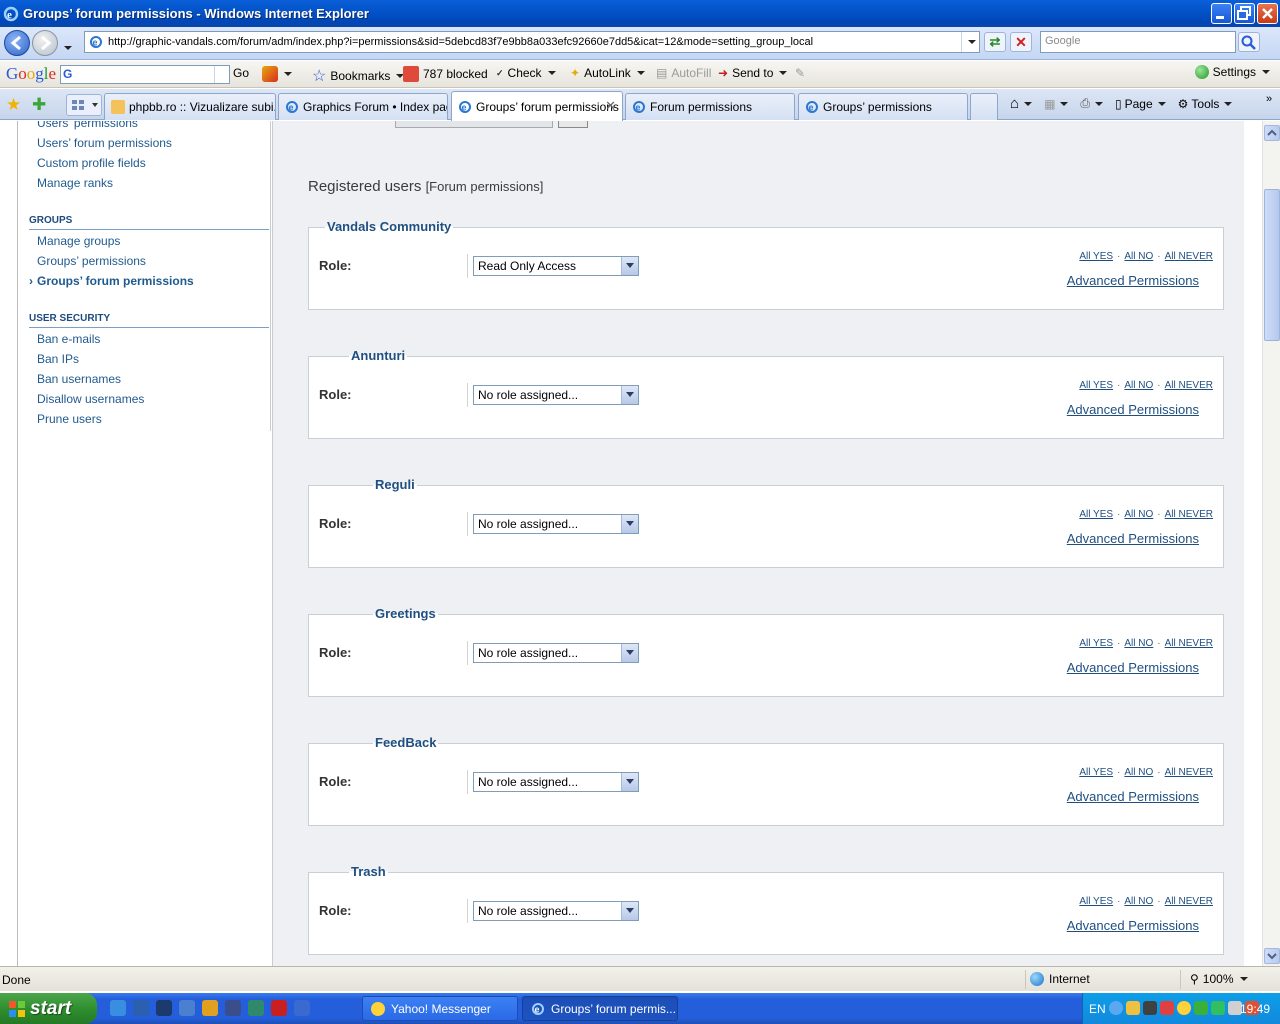  I want to click on start-button: start, so click(48, 1008).